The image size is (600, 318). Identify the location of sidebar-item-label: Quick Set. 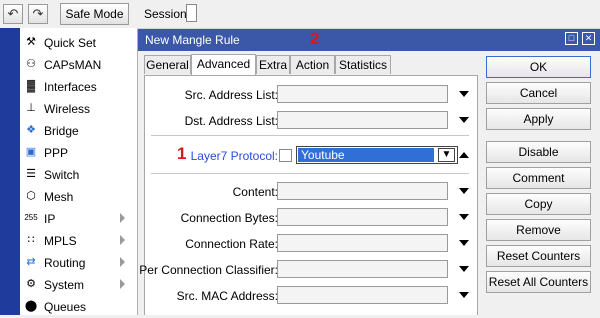
(70, 43).